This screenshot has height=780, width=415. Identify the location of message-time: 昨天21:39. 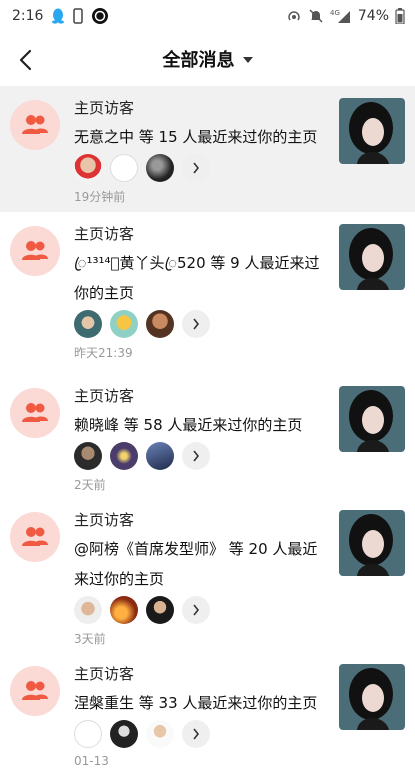
(103, 353).